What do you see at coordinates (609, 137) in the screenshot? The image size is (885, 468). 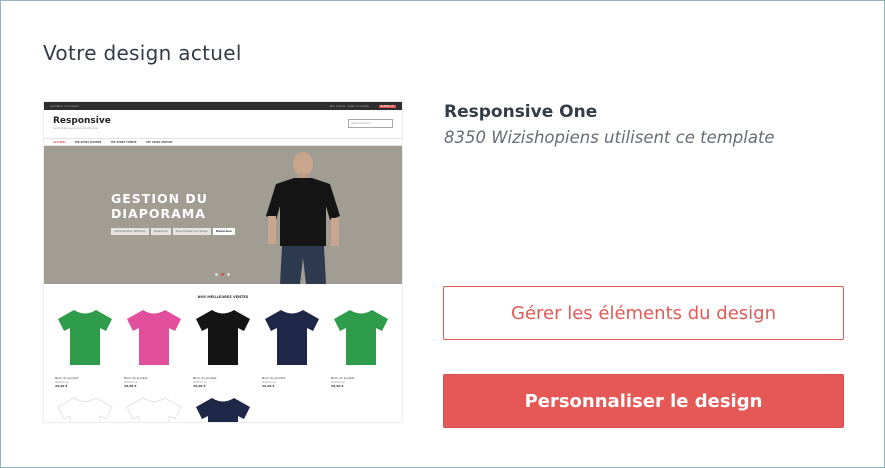 I see `template-users-count: 8350 Wizishopiens utilisent ce template` at bounding box center [609, 137].